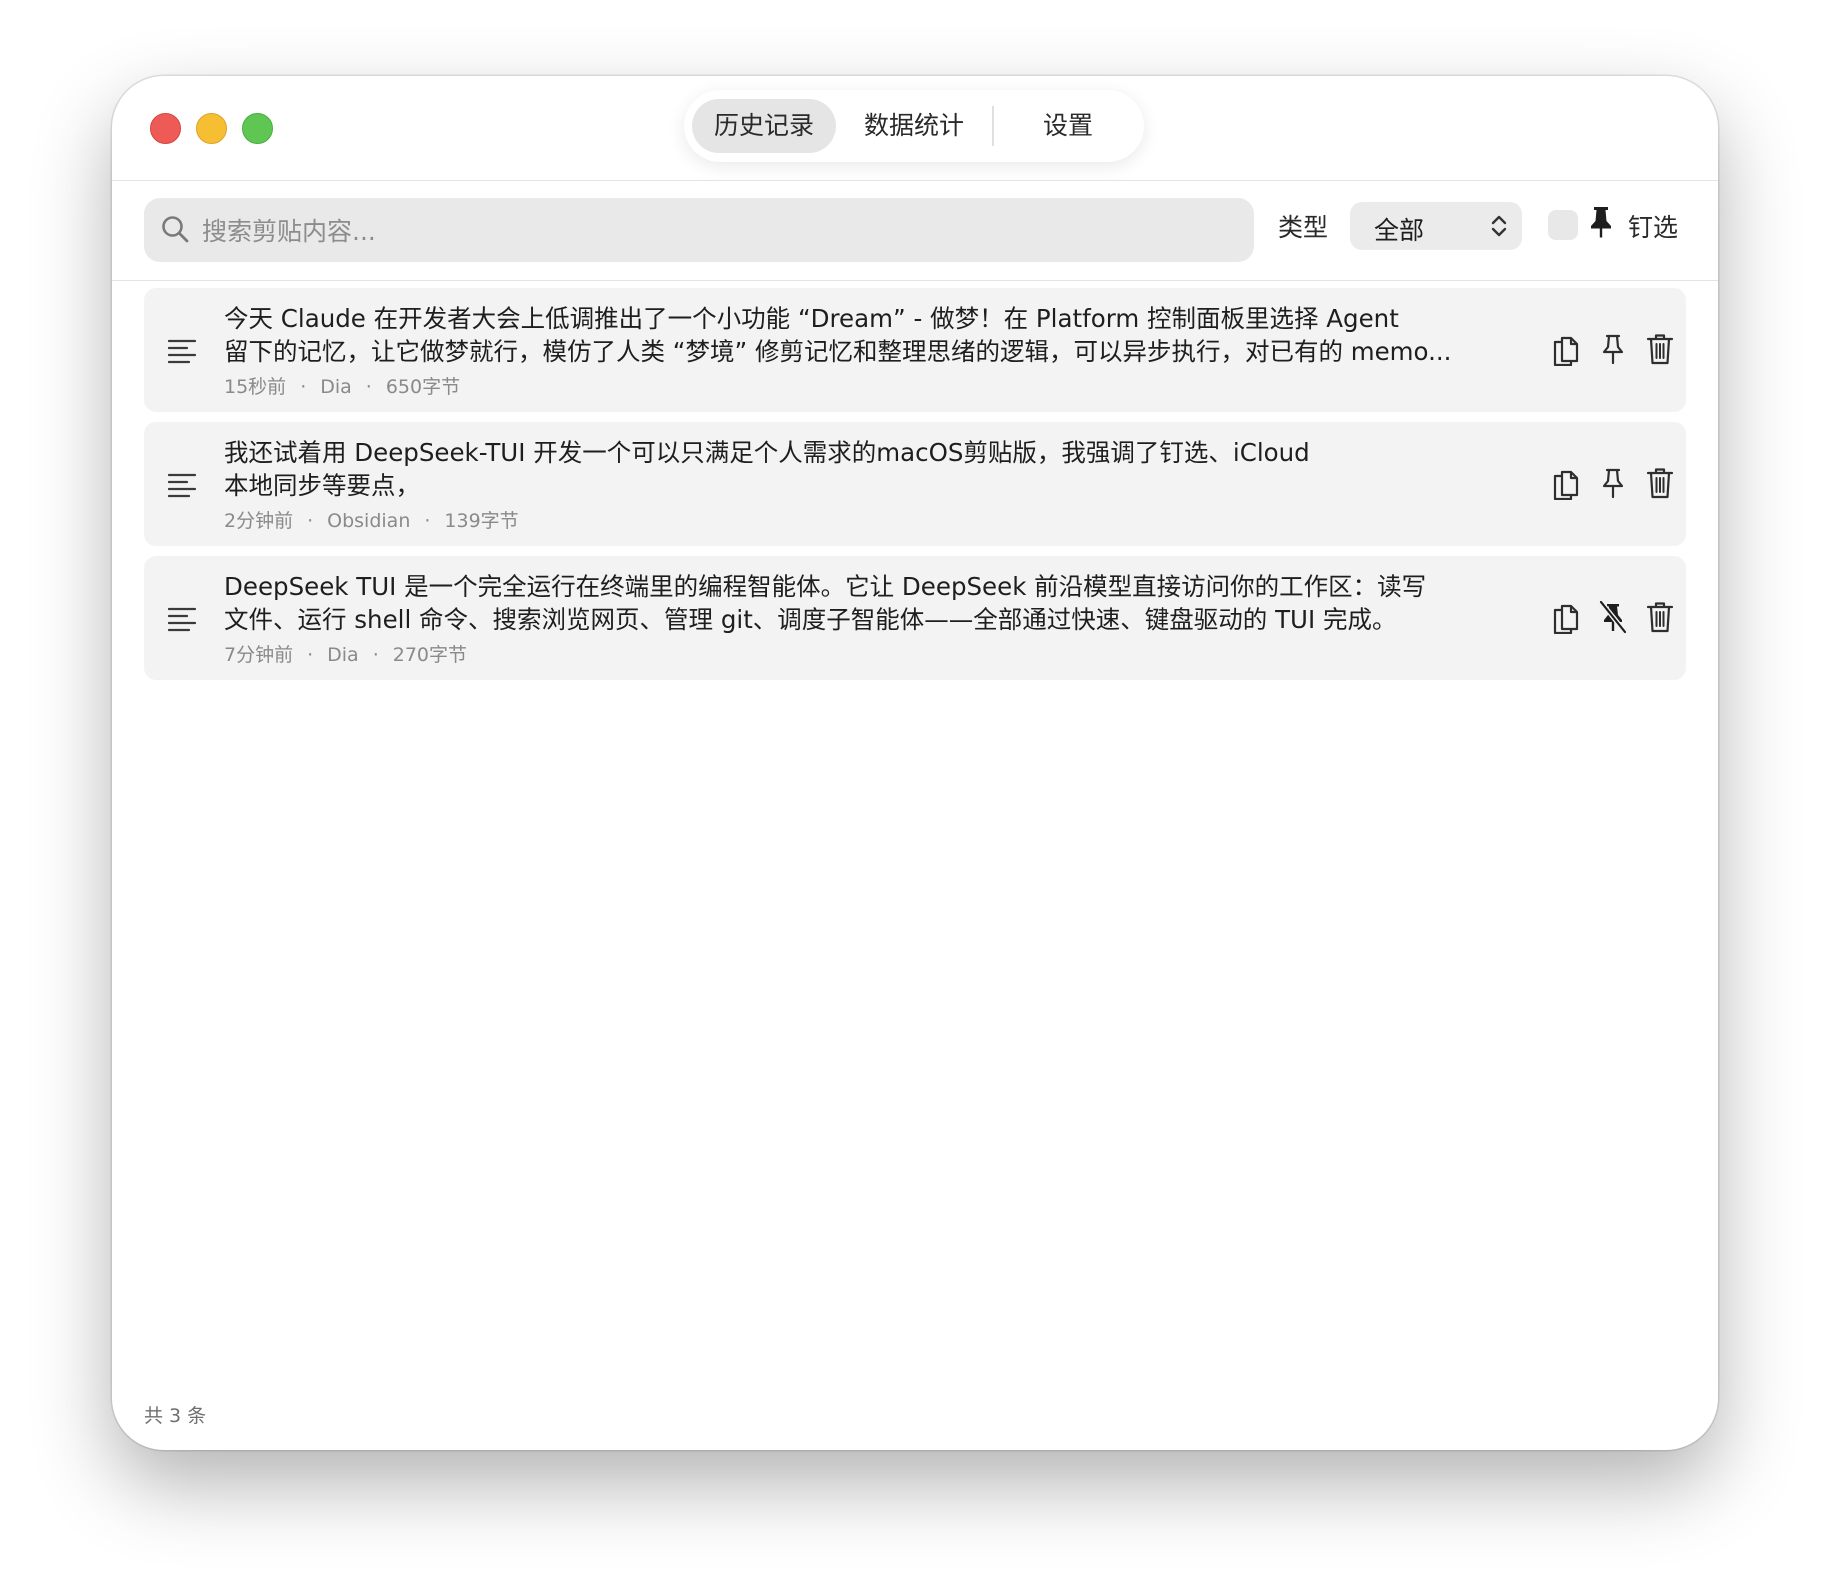 Image resolution: width=1824 pixels, height=1592 pixels. I want to click on toolbar: 类型 全部 钉选, so click(915, 231).